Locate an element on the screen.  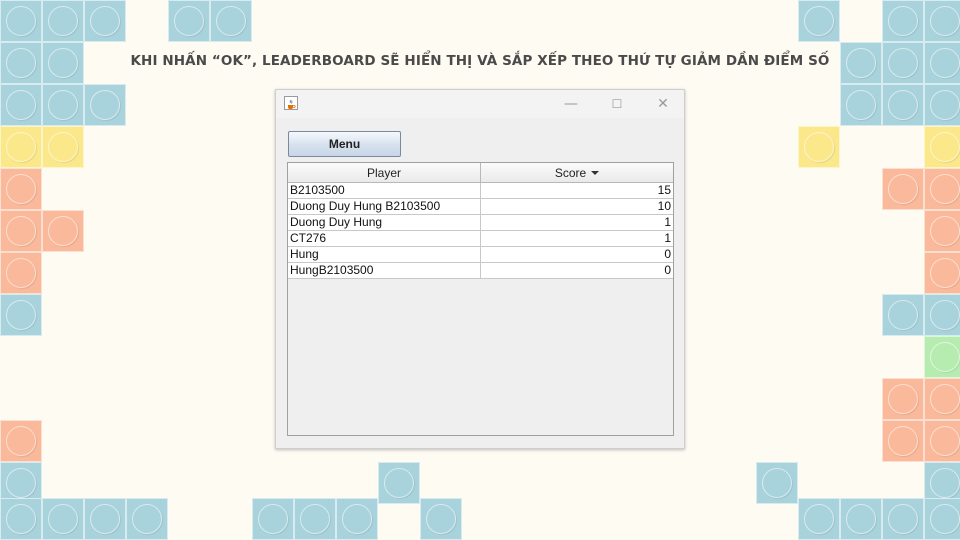
table-row: B2103500 15 is located at coordinates (480, 190).